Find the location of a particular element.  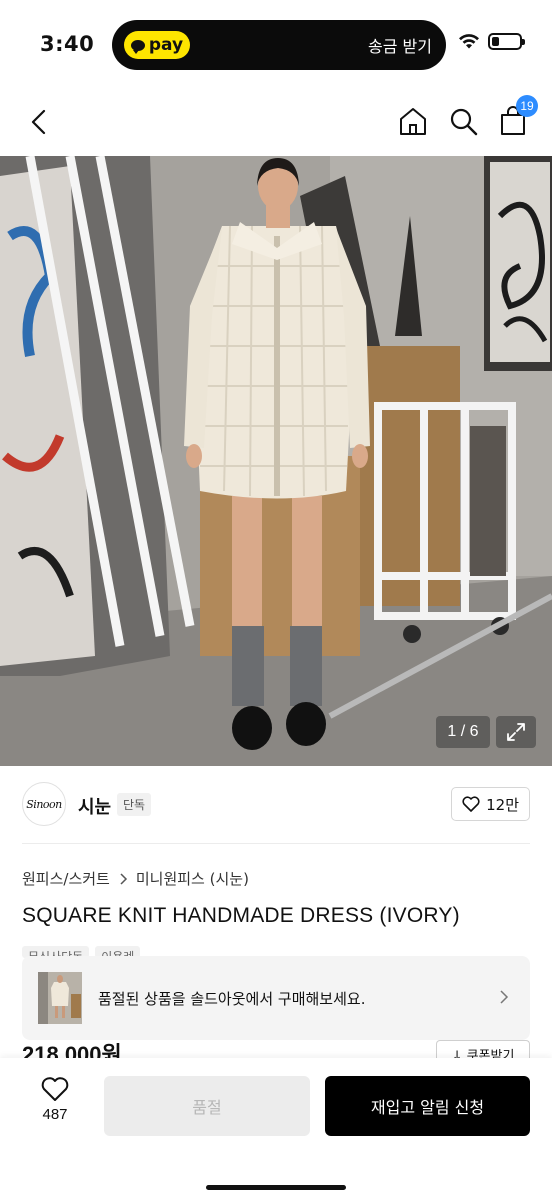

status-time: 3:40 is located at coordinates (67, 44).